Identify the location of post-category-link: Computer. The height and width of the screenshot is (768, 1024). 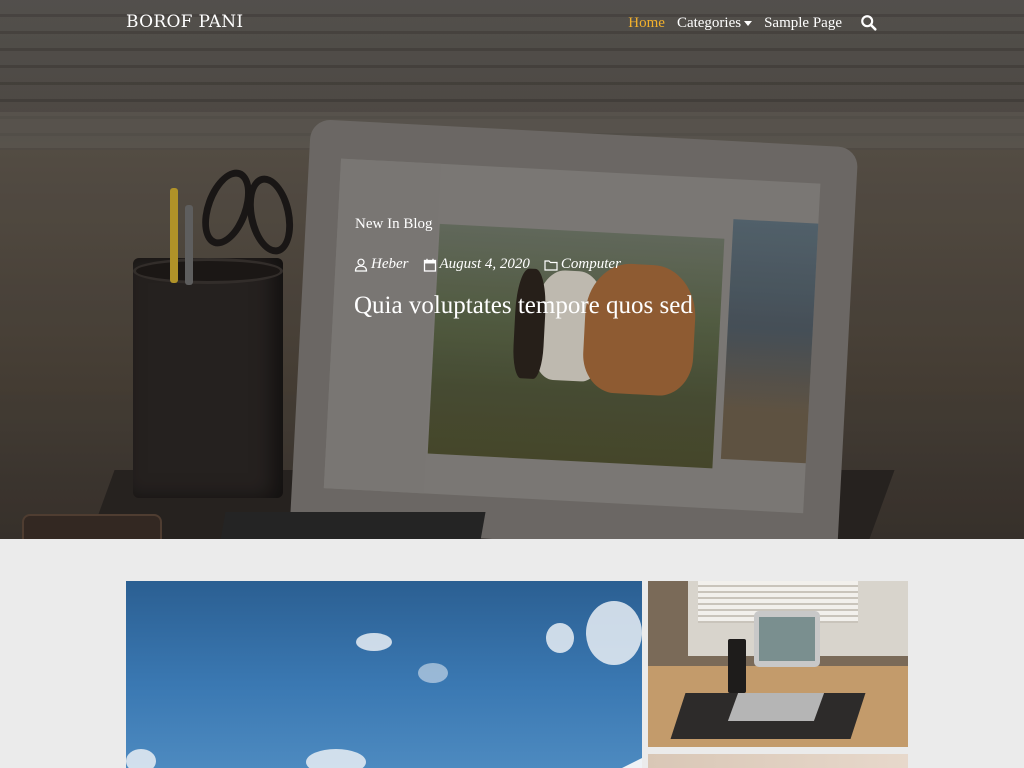
(582, 264).